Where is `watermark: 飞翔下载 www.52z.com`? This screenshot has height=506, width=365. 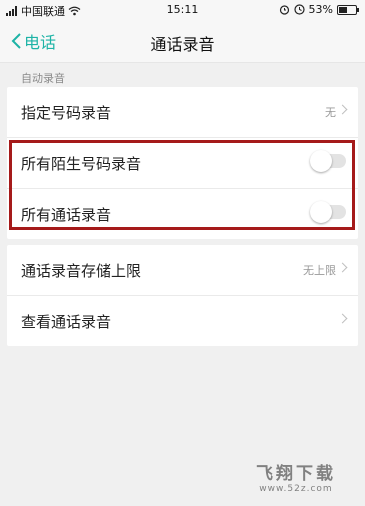
watermark: 飞翔下载 www.52z.com is located at coordinates (296, 476).